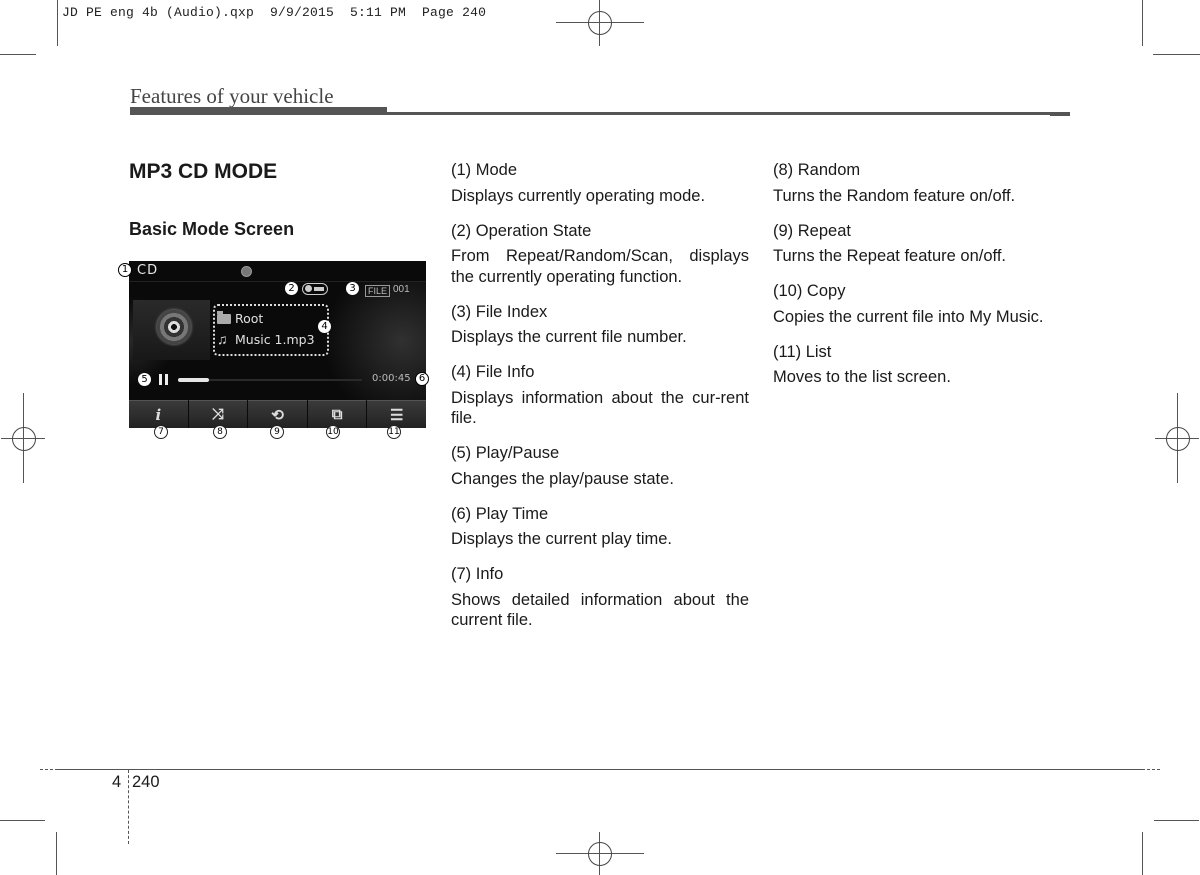 The width and height of the screenshot is (1200, 875). What do you see at coordinates (232, 96) in the screenshot?
I see `section-title: Features of your vehicle` at bounding box center [232, 96].